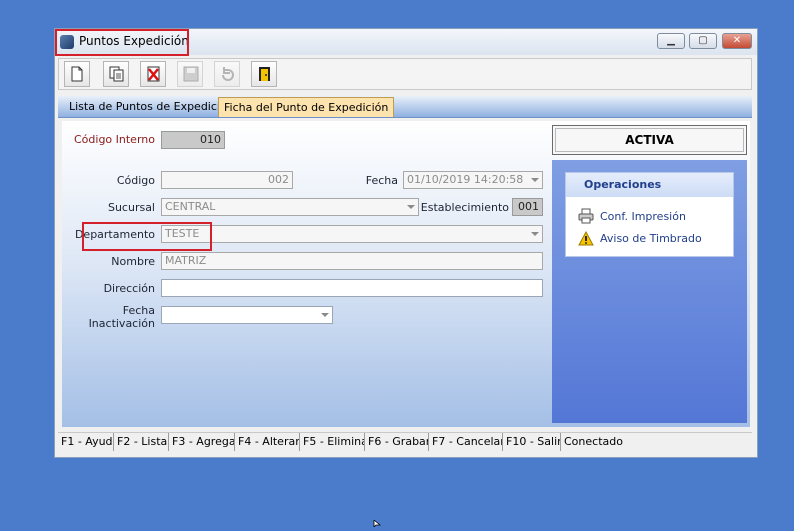 The image size is (794, 531). I want to click on aviso-timbrado-link: Aviso de Timbrado, so click(651, 238).